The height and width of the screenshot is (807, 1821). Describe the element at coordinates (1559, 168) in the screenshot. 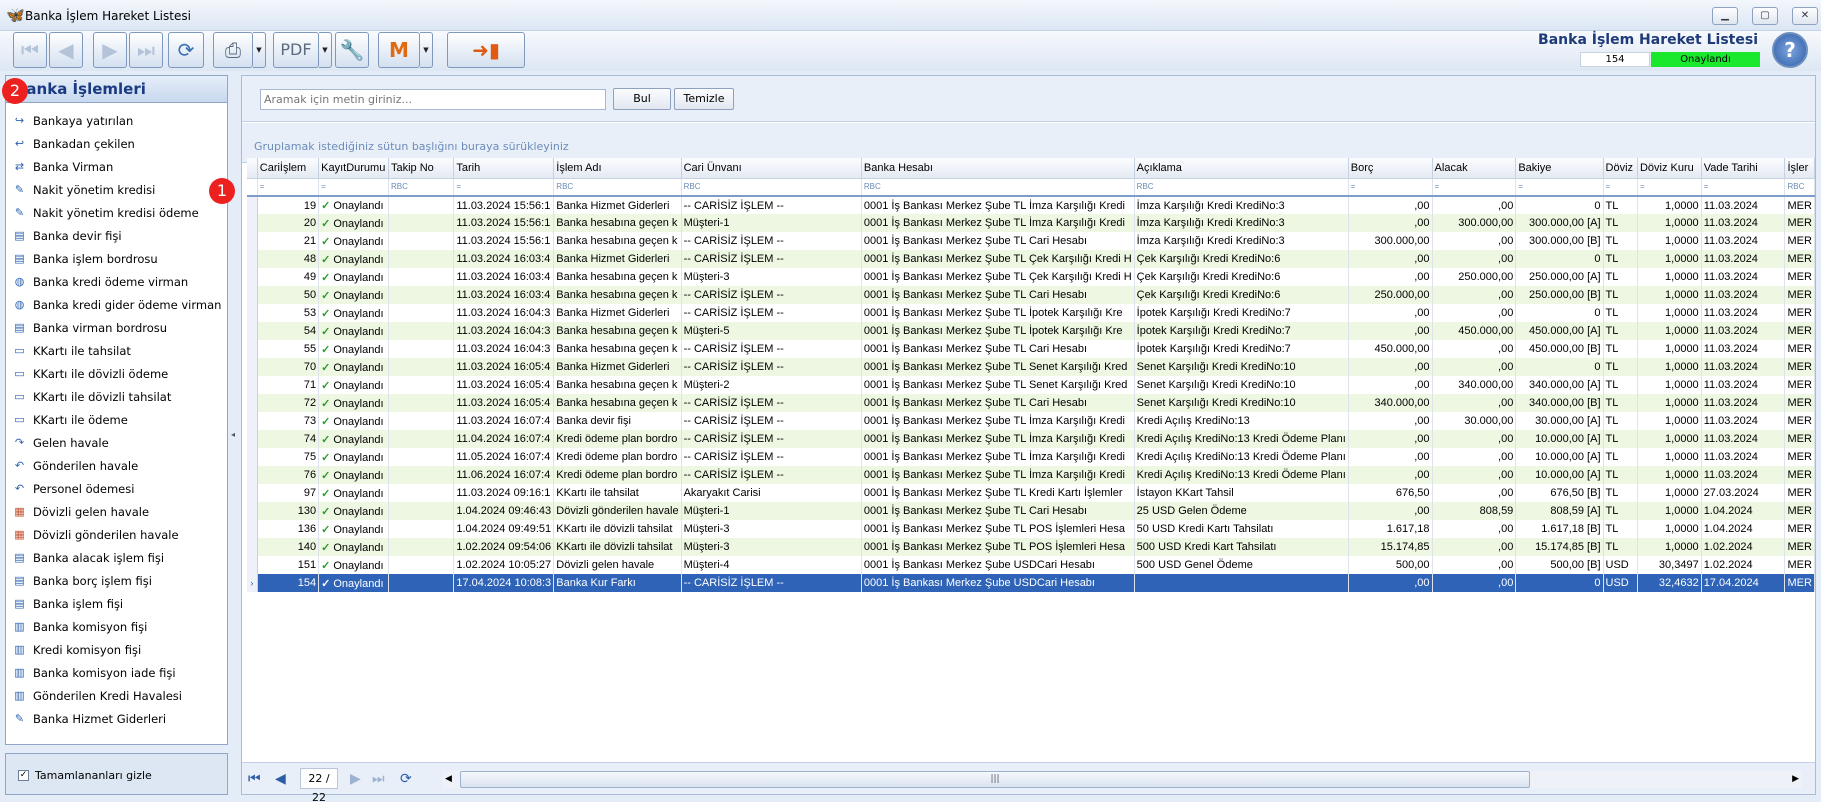

I see `column-header: Bakiye` at that location.